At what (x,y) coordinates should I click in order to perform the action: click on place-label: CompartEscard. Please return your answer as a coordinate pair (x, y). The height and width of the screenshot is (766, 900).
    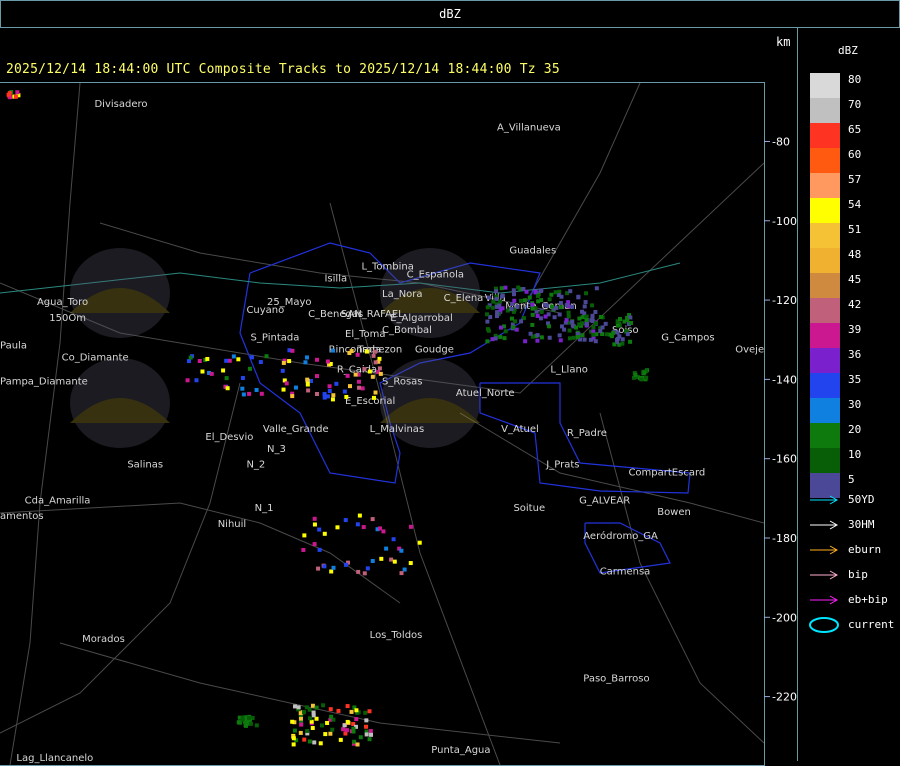
    Looking at the image, I should click on (666, 473).